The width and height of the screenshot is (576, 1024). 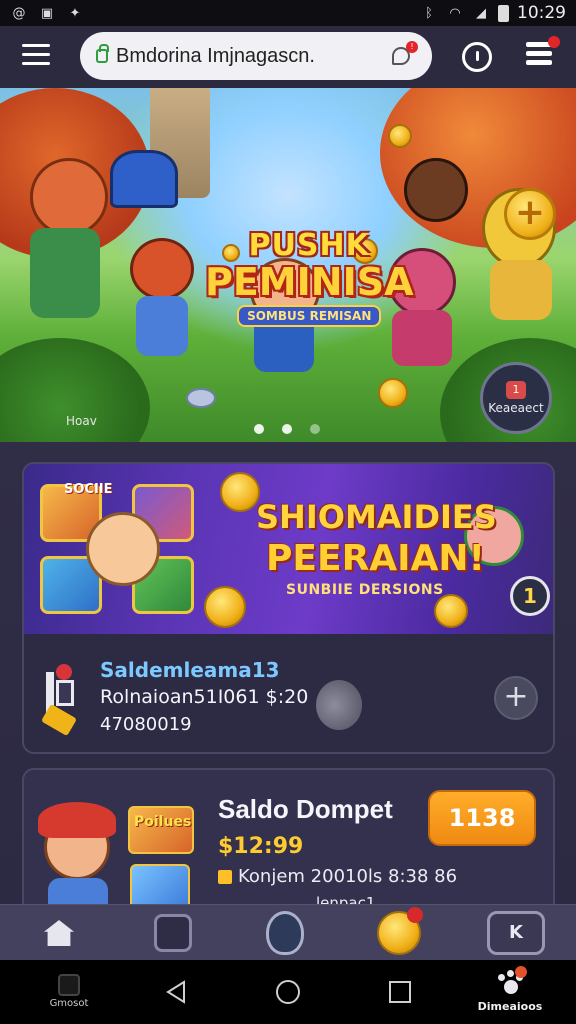 What do you see at coordinates (530, 214) in the screenshot?
I see `add-coins-button: +` at bounding box center [530, 214].